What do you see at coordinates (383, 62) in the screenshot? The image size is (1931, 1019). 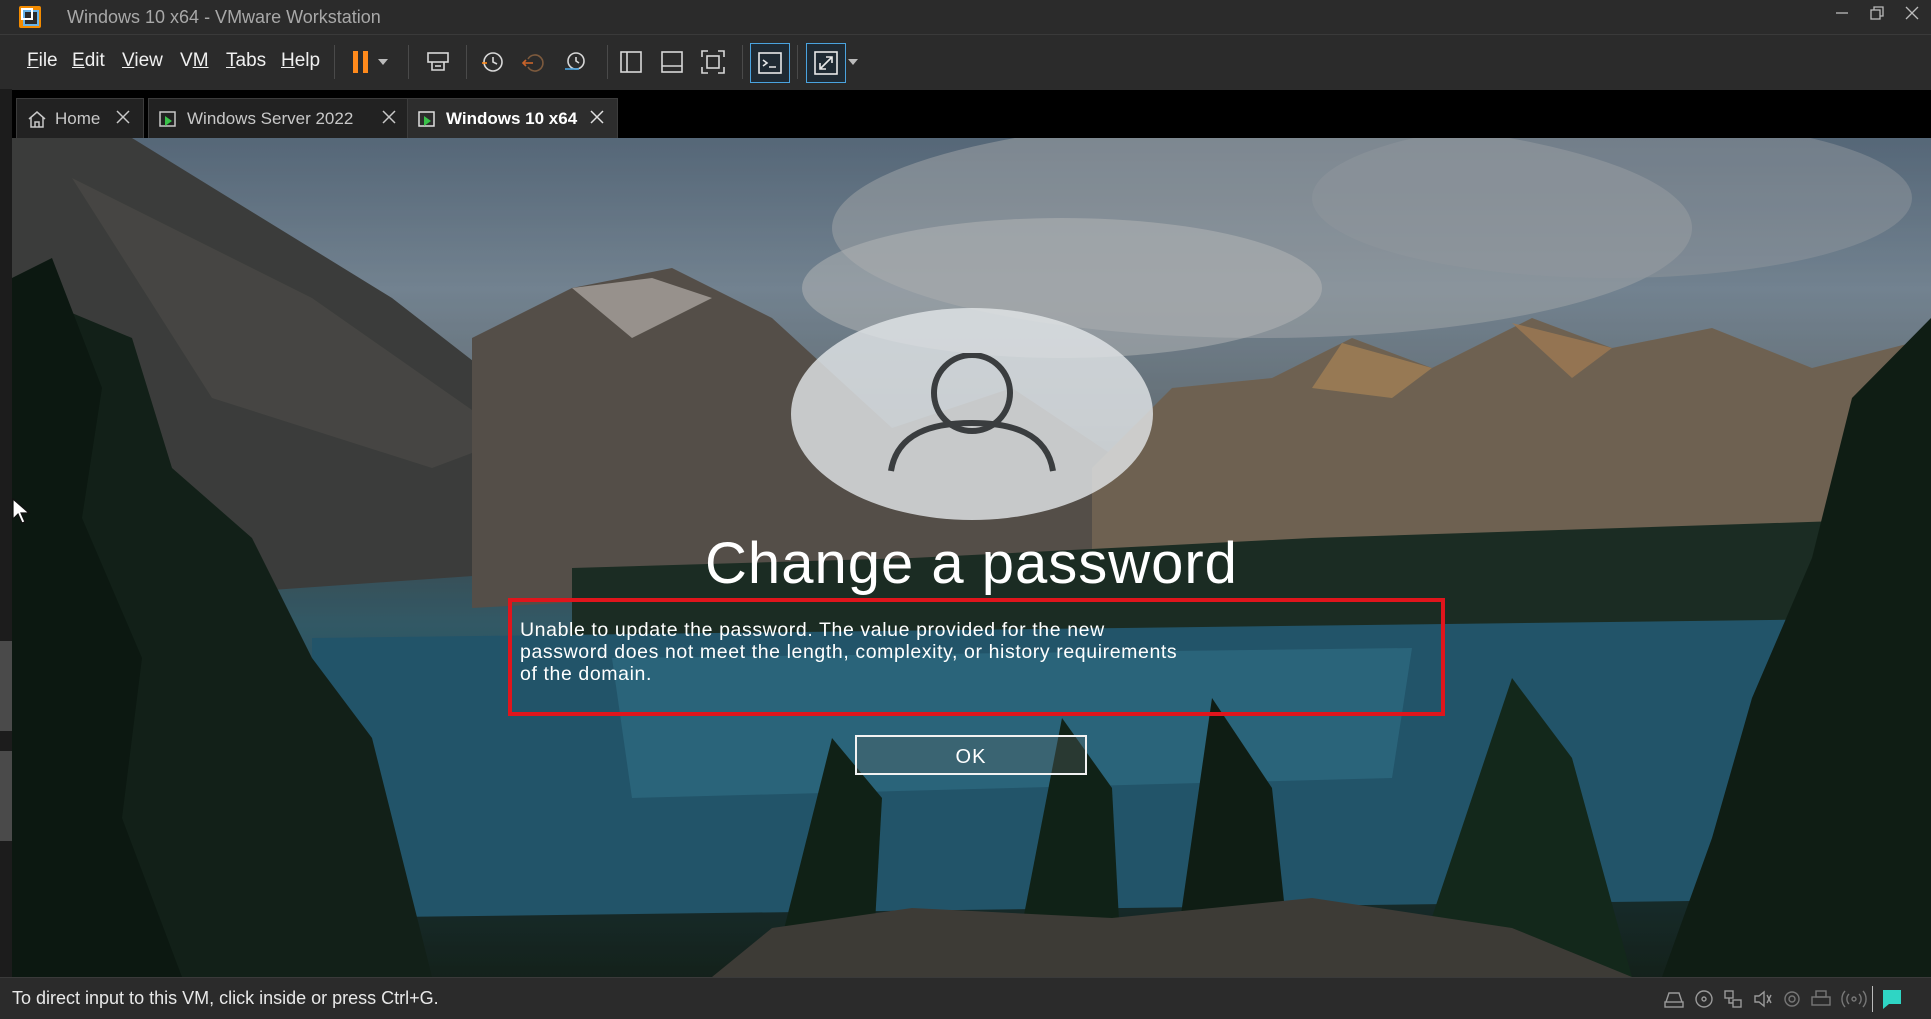 I see `power-dropdown-chevron-icon` at bounding box center [383, 62].